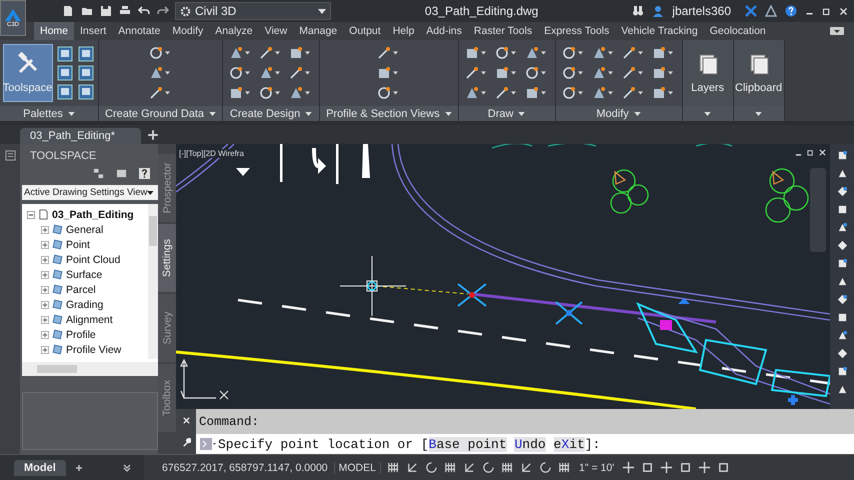 Image resolution: width=854 pixels, height=480 pixels. I want to click on ribbon-tab: Analyze, so click(234, 31).